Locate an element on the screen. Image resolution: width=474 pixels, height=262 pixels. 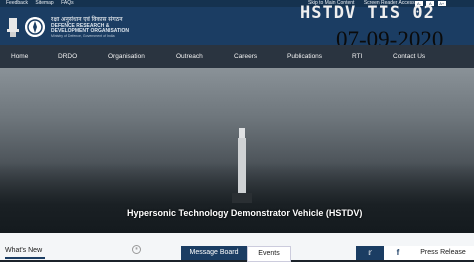
nav-organisation: Organisation is located at coordinates (126, 56).